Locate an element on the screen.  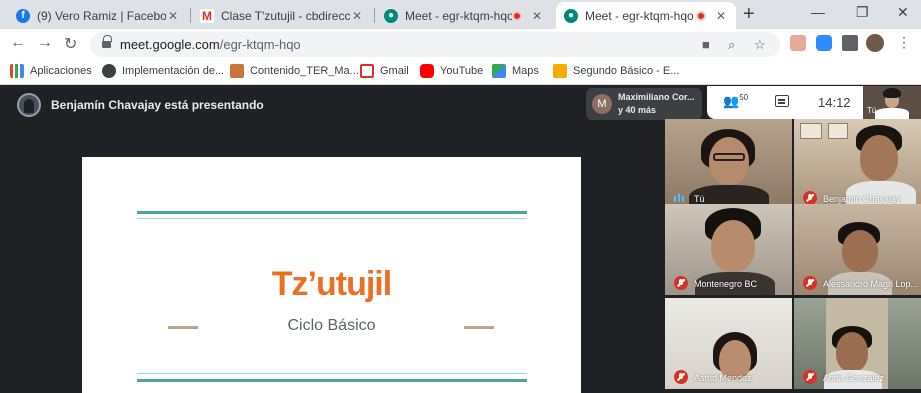
tab-title: Clase T'zutujil - cbdireccionb is located at coordinates (285, 15).